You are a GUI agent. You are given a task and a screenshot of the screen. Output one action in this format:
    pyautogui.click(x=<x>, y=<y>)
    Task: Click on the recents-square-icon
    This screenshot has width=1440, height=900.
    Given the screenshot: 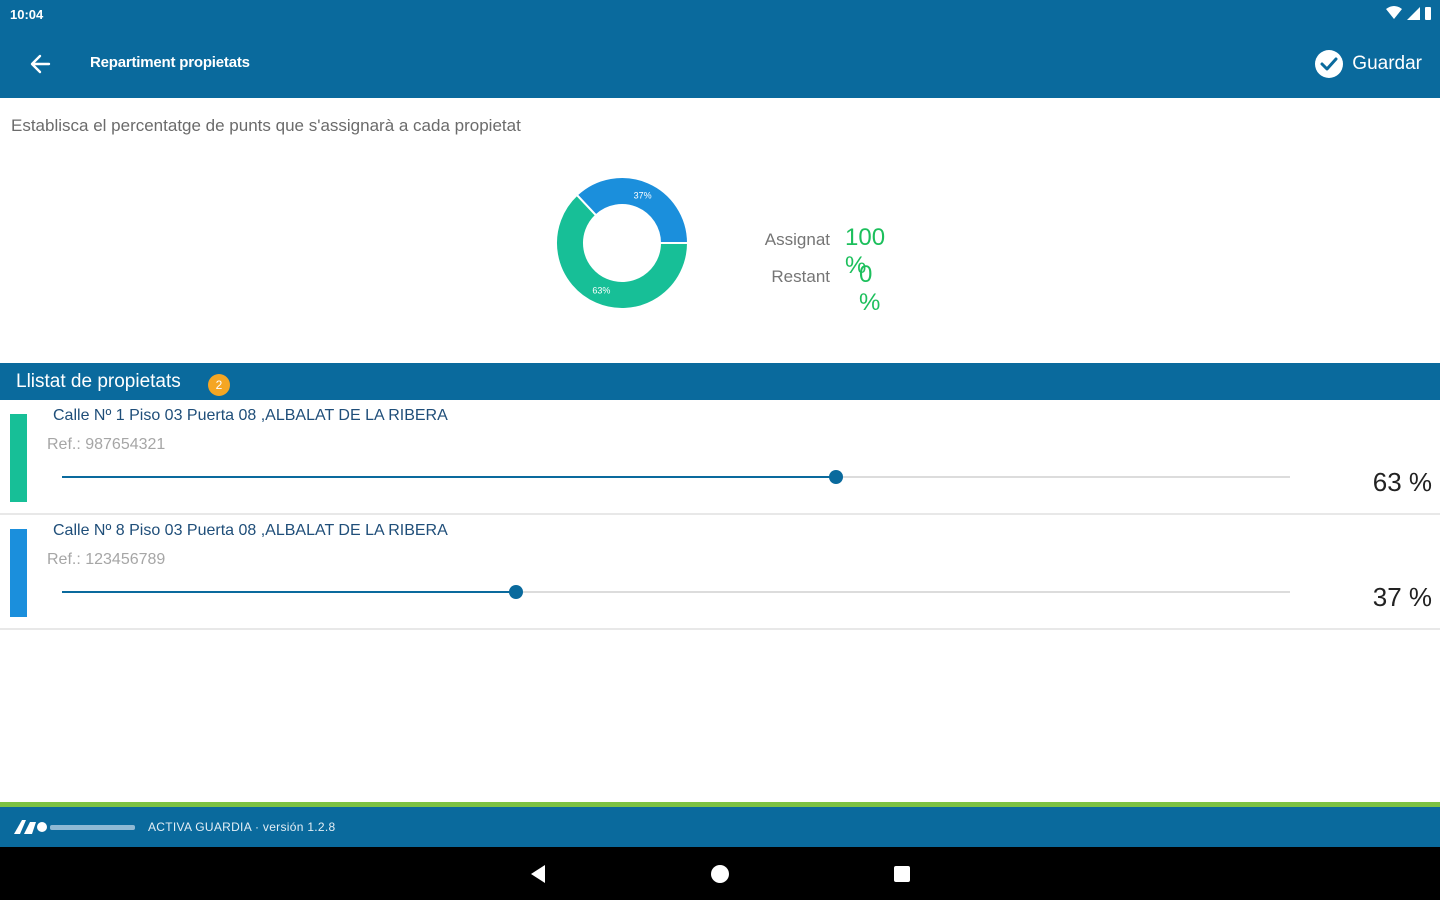 What is the action you would take?
    pyautogui.click(x=902, y=874)
    